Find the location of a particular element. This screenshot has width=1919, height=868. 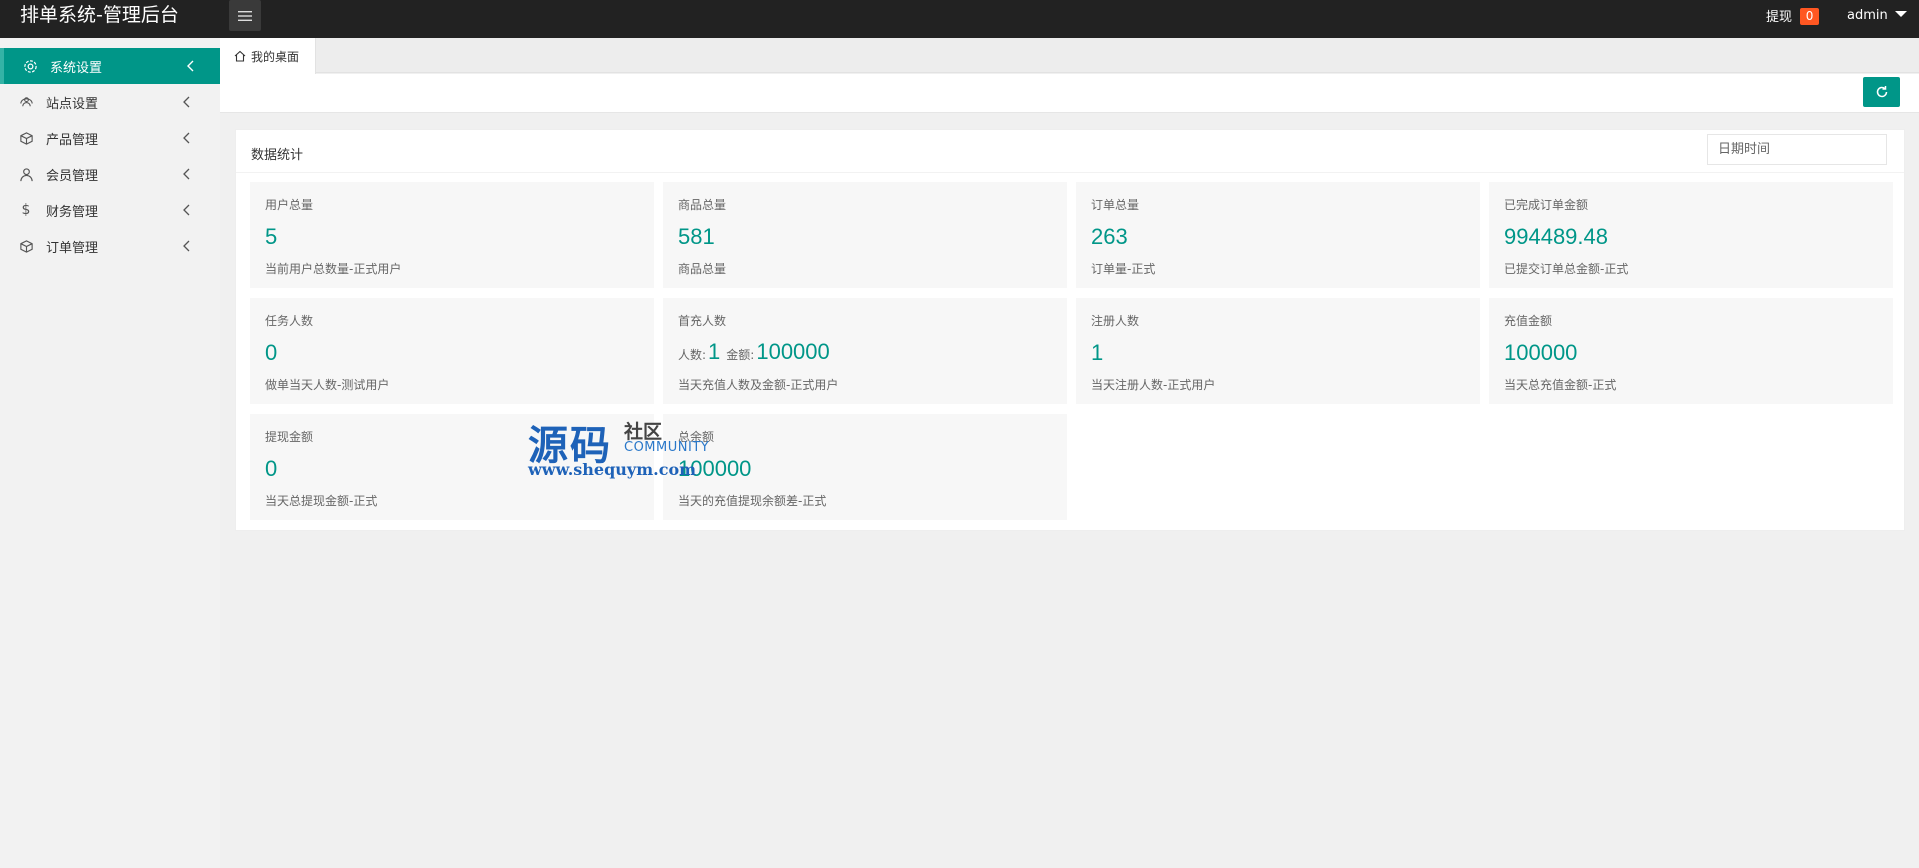

user-menu: admin is located at coordinates (1877, 15).